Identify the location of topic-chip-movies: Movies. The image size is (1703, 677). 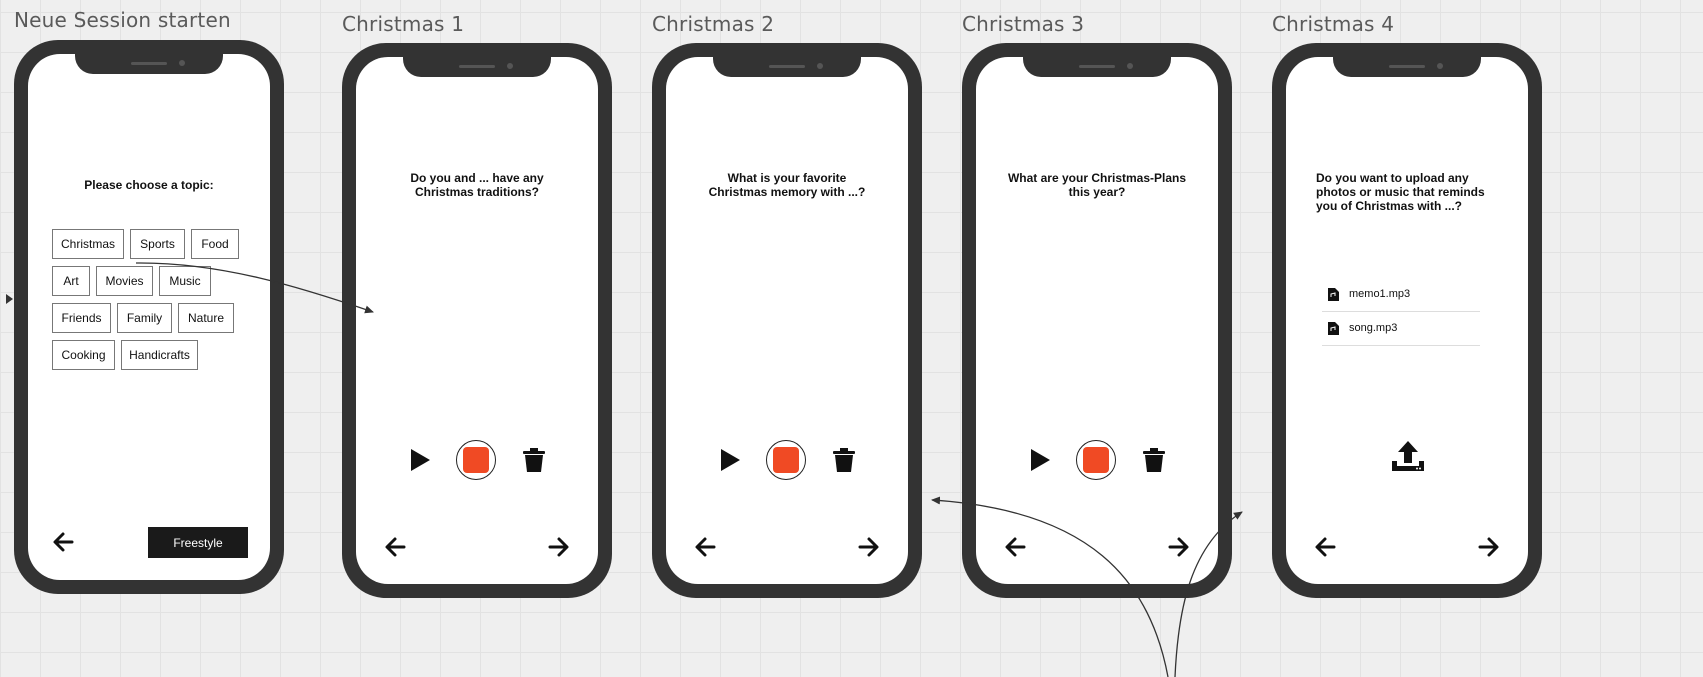
(124, 281).